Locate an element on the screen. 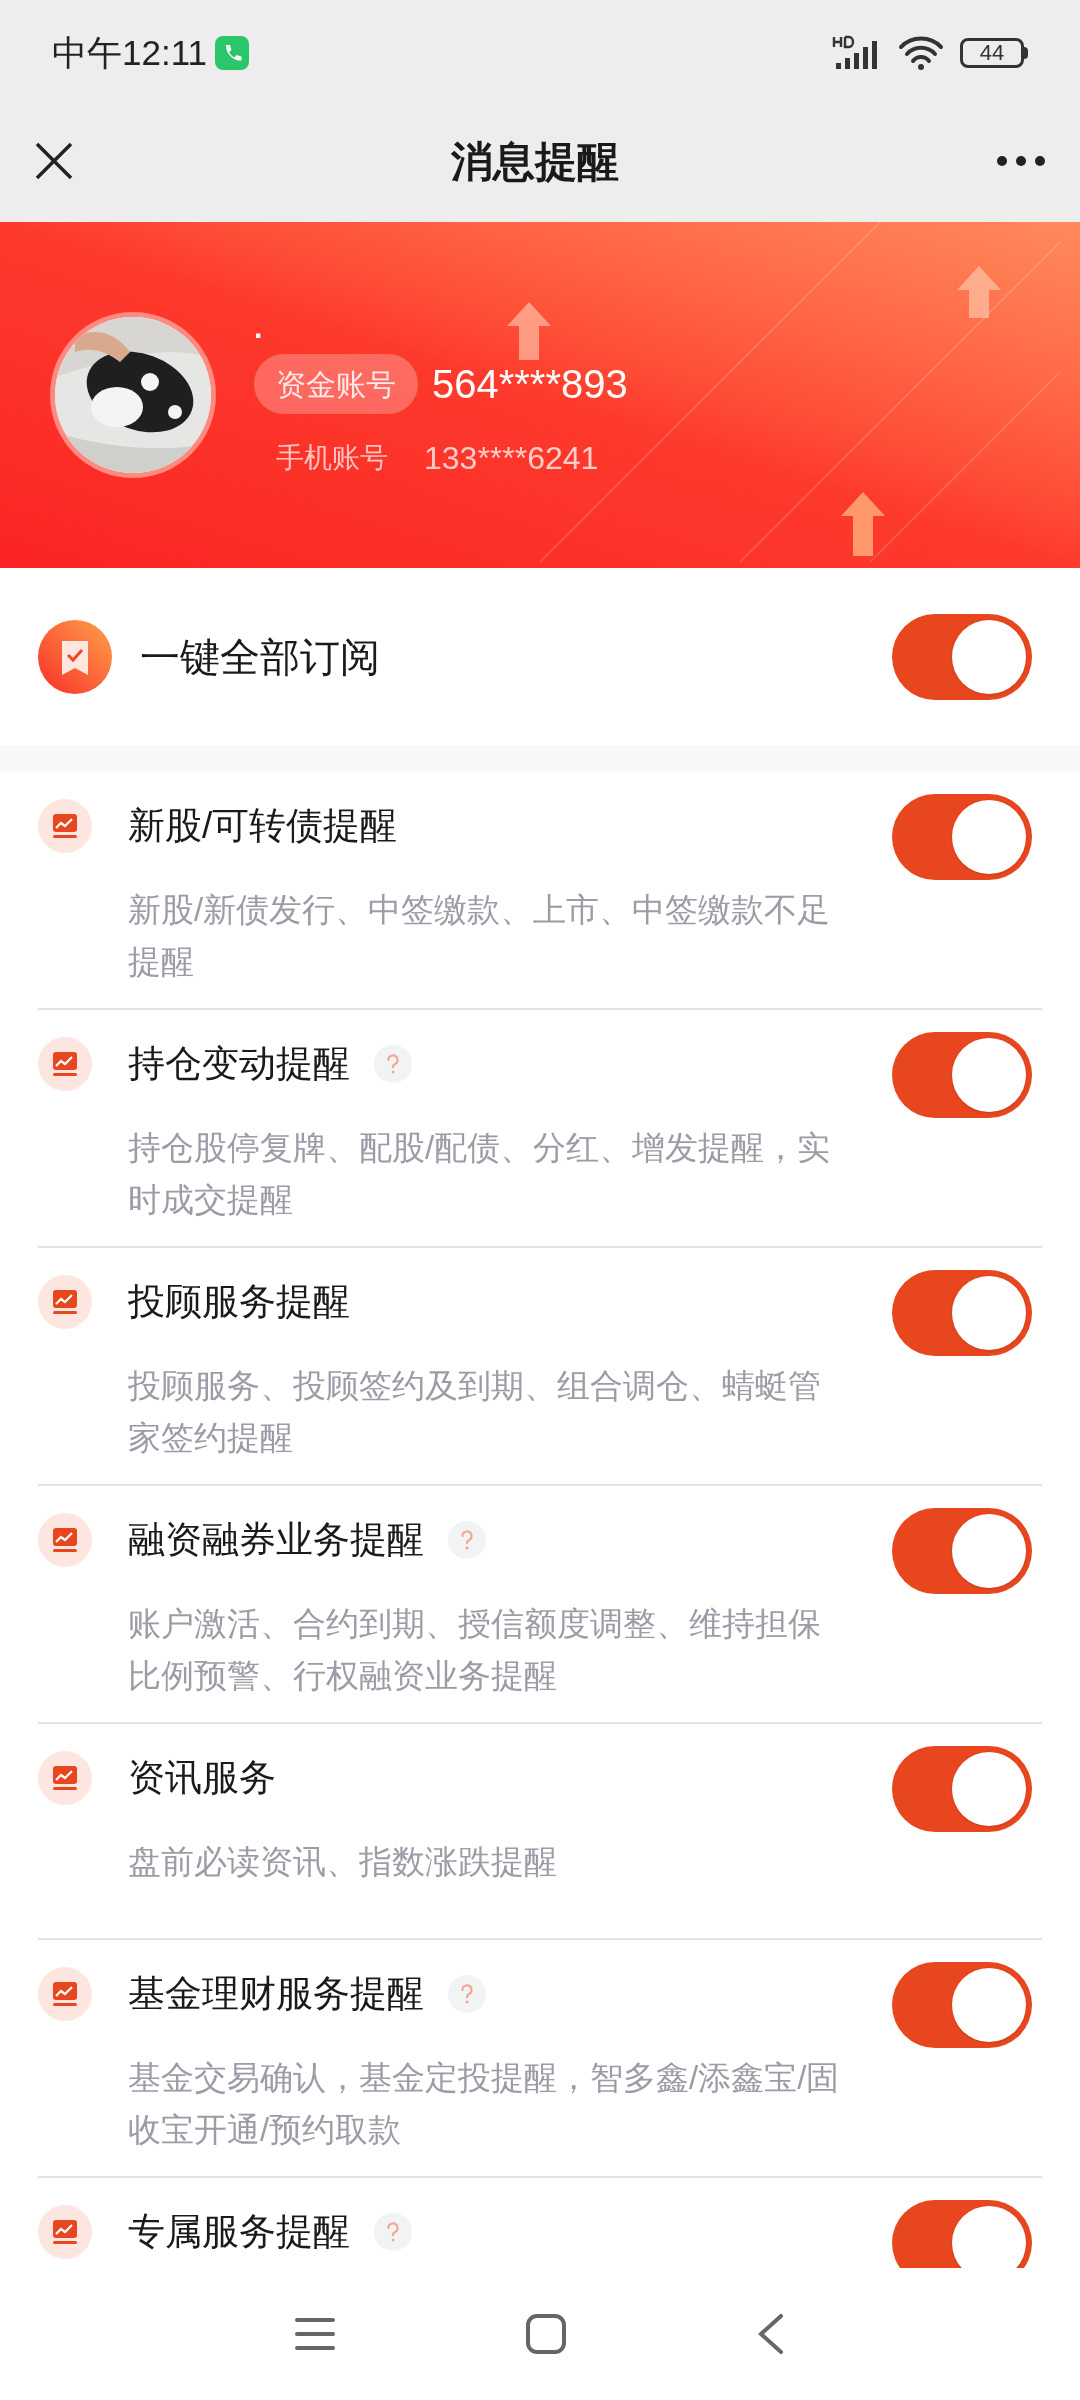  item-description: 账户激活、合约到期、授信额度调整、维持担保比例预警、行权融资业务提醒 is located at coordinates (475, 1650).